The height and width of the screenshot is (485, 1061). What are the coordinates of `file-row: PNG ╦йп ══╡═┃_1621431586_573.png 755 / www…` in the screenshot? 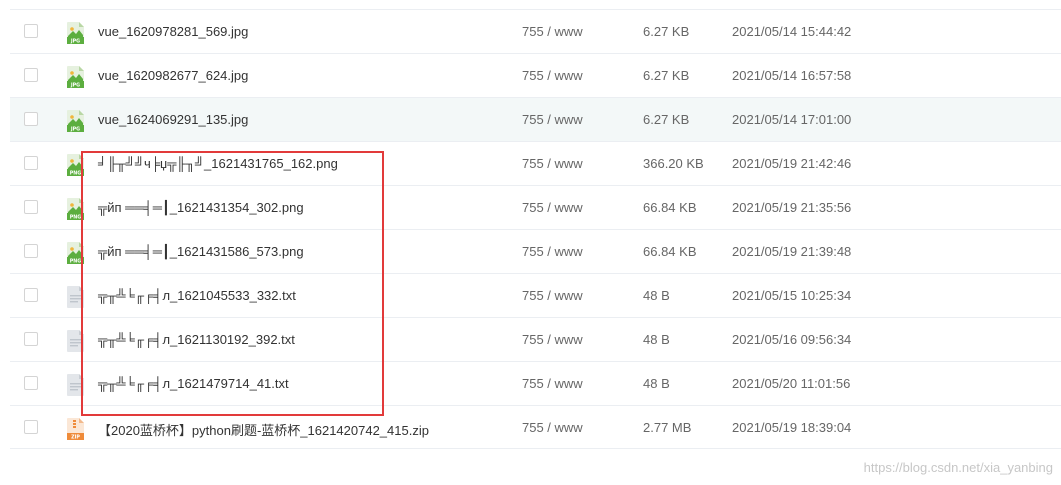 It's located at (535, 251).